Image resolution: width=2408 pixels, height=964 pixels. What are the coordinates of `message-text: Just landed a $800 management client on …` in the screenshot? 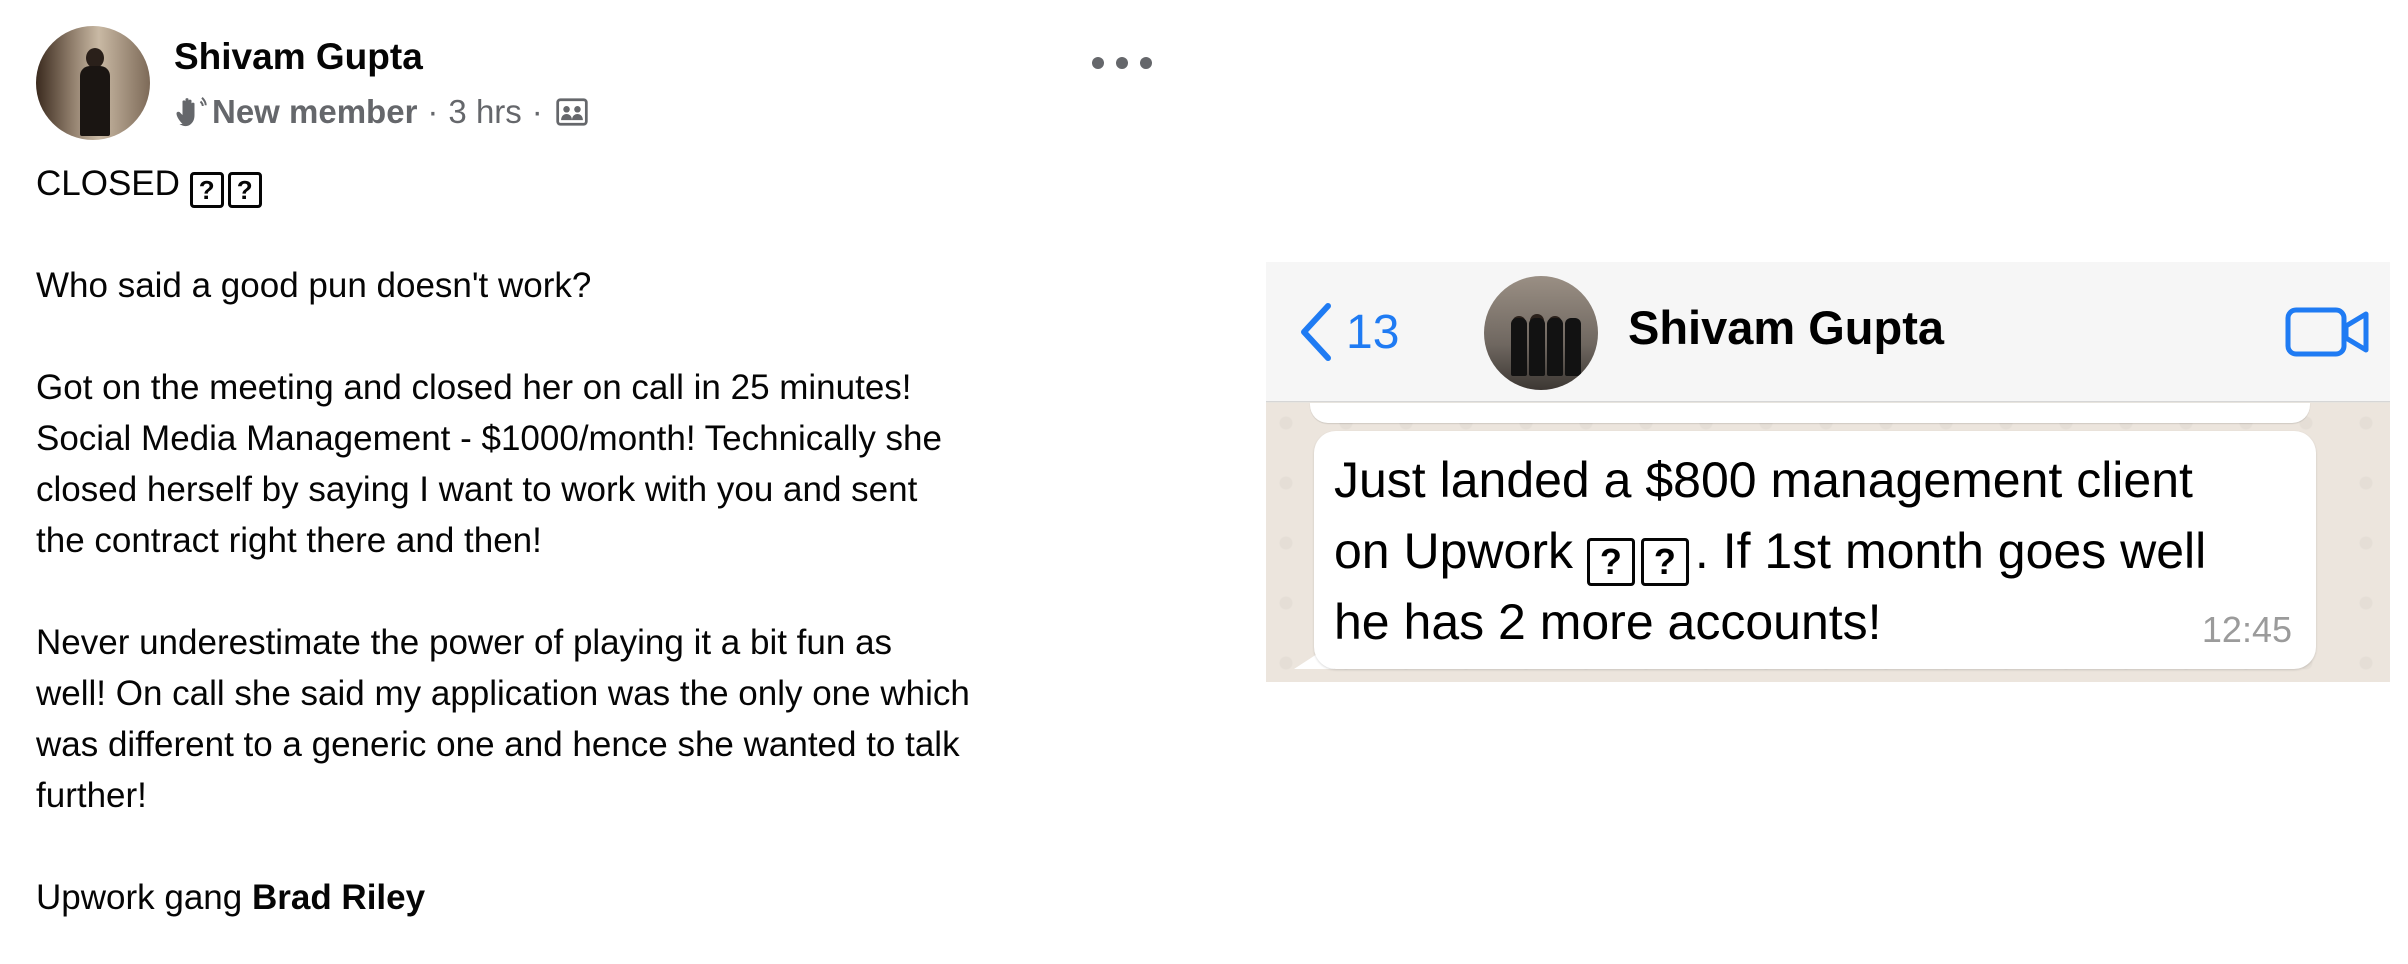 It's located at (1814, 551).